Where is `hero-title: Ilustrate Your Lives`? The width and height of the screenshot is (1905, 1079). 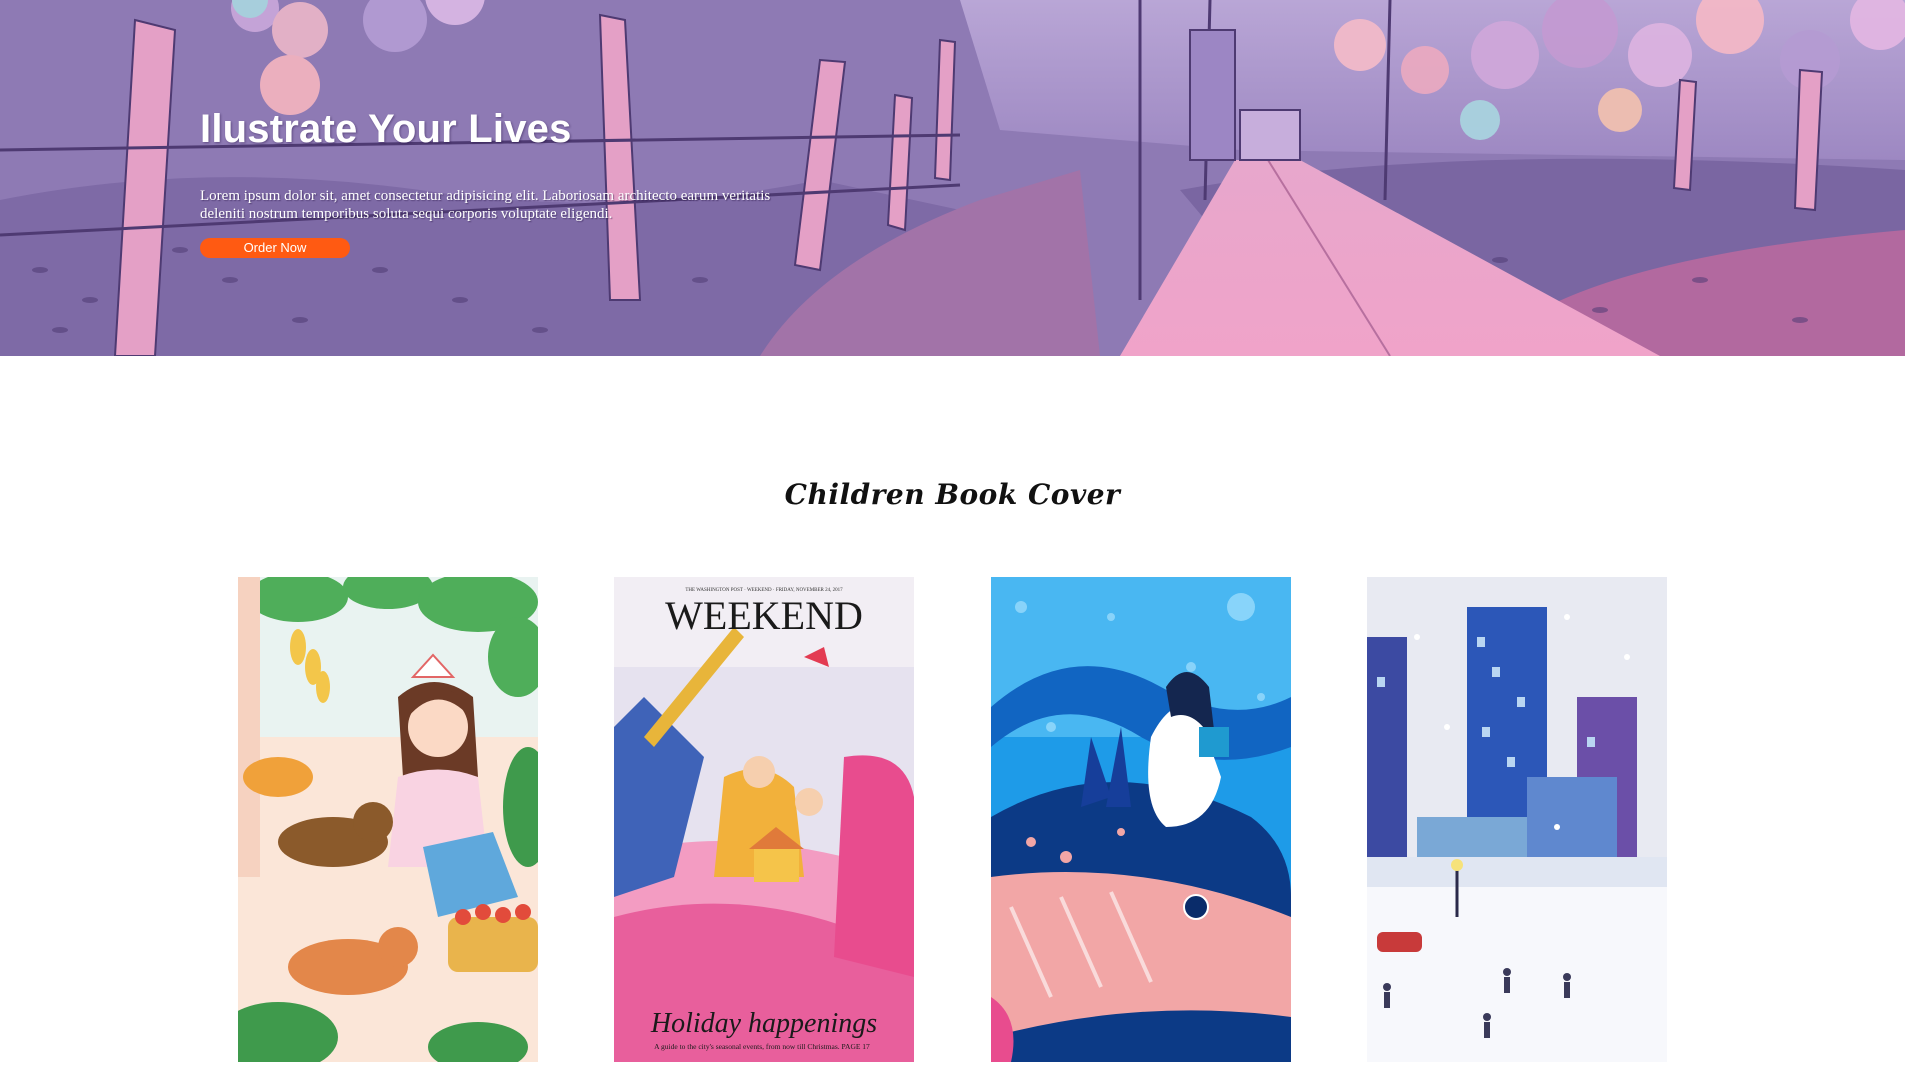 hero-title: Ilustrate Your Lives is located at coordinates (386, 129).